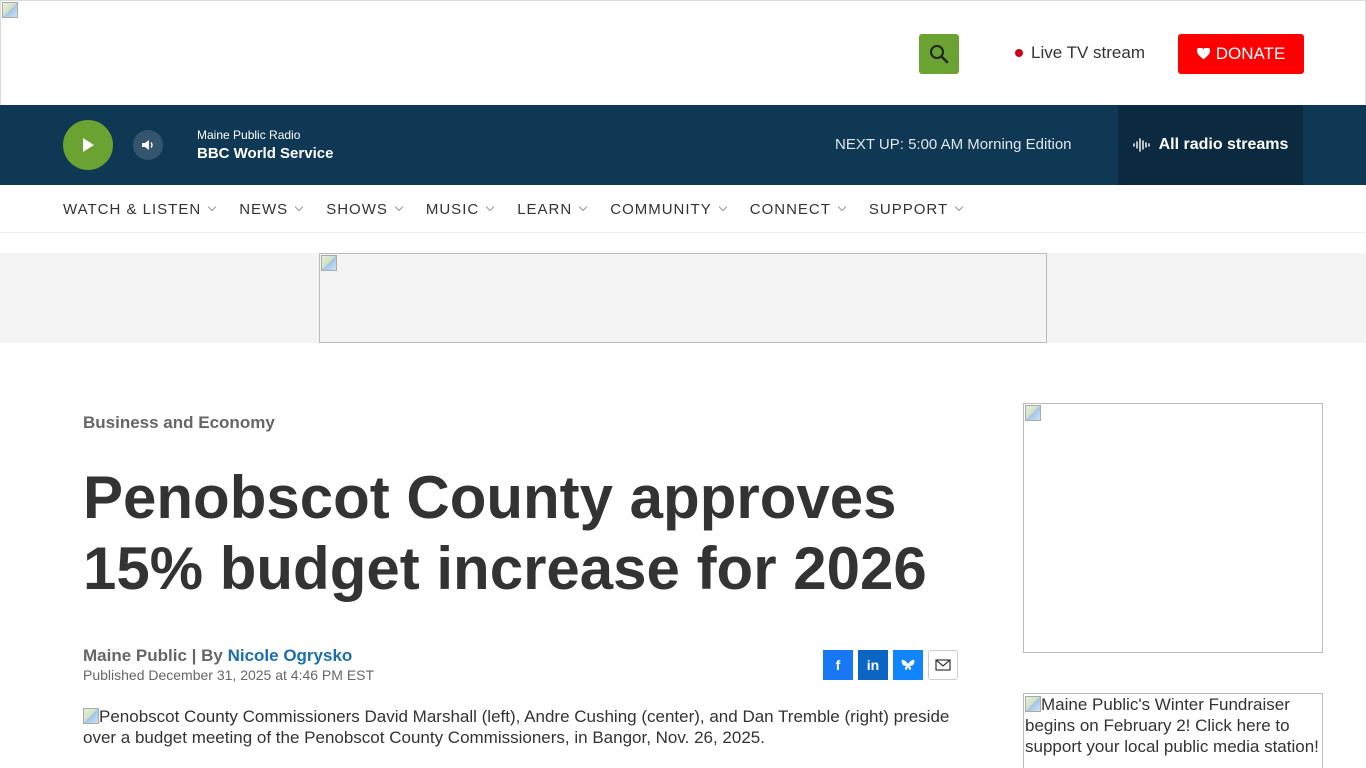  What do you see at coordinates (1250, 53) in the screenshot?
I see `donate-label: DONATE` at bounding box center [1250, 53].